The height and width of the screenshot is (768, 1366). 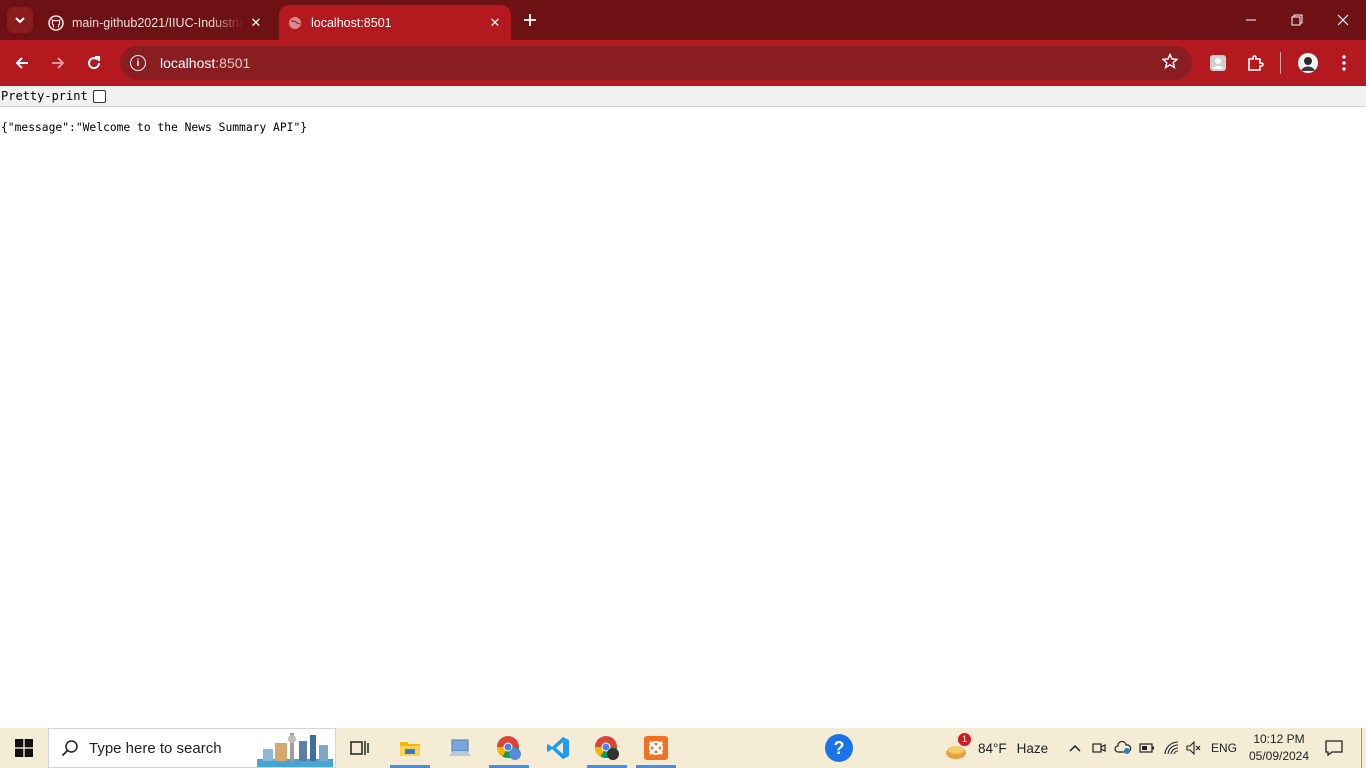 What do you see at coordinates (233, 63) in the screenshot?
I see `url-port: :8501` at bounding box center [233, 63].